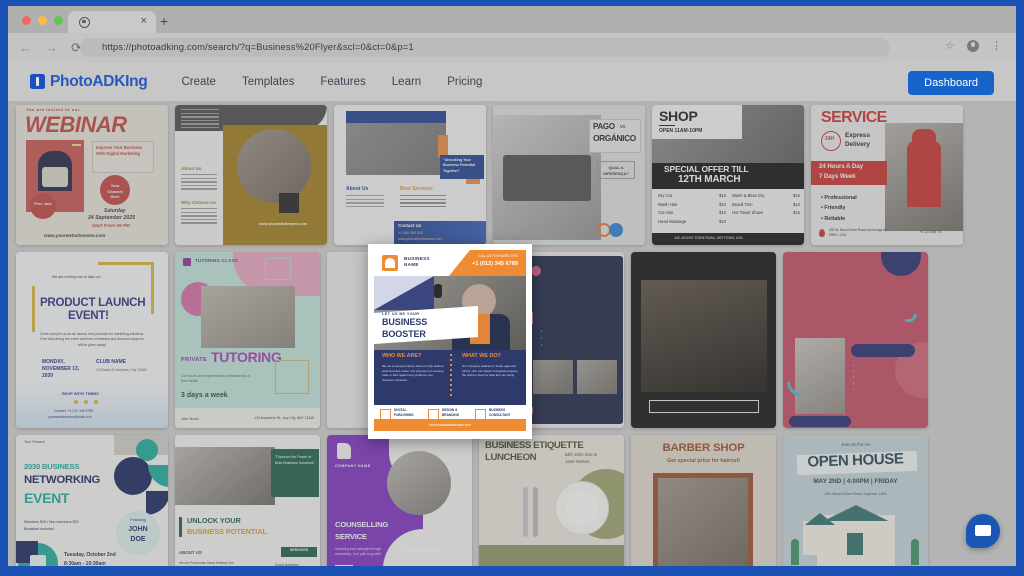 The height and width of the screenshot is (576, 1024). I want to click on unlock-title2: BUSINESS POTENTIAL, so click(227, 531).